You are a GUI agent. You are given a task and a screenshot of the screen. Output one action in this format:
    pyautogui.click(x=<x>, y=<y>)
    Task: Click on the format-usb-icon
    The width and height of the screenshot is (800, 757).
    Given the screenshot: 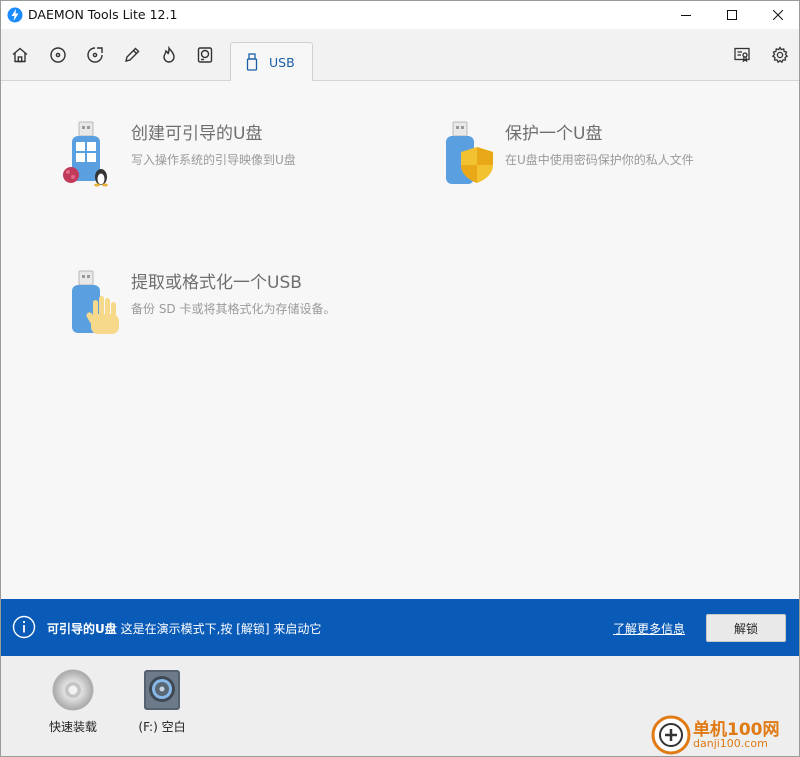 What is the action you would take?
    pyautogui.click(x=89, y=304)
    